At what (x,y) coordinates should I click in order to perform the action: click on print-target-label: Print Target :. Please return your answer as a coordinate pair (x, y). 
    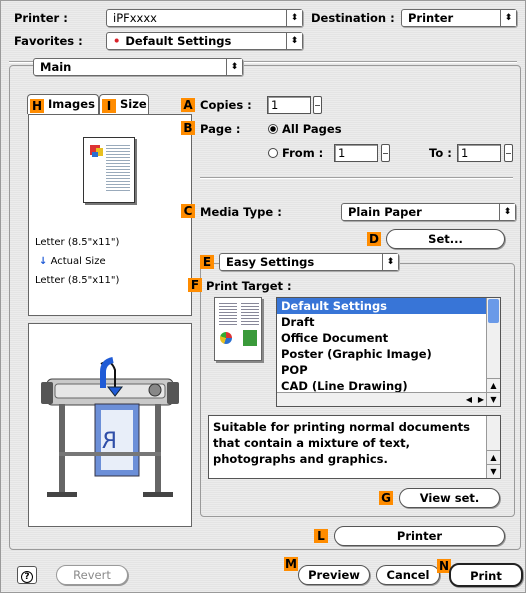
    Looking at the image, I should click on (249, 286).